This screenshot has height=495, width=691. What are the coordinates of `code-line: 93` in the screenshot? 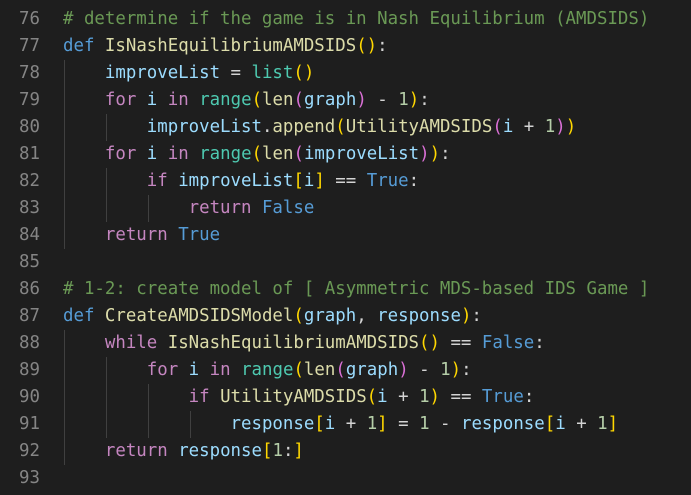 It's located at (345, 478).